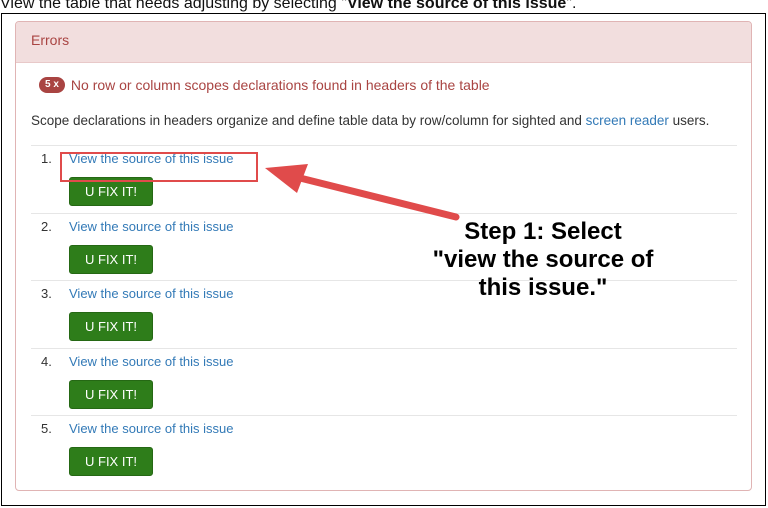 Image resolution: width=768 pixels, height=508 pixels. Describe the element at coordinates (52, 85) in the screenshot. I see `count-badge: 5 x` at that location.